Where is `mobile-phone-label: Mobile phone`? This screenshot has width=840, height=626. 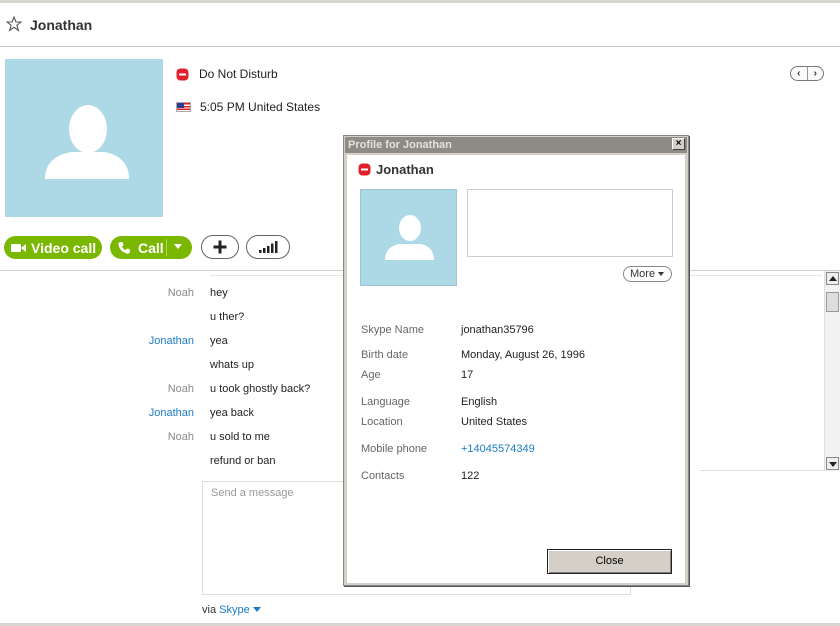
mobile-phone-label: Mobile phone is located at coordinates (394, 449).